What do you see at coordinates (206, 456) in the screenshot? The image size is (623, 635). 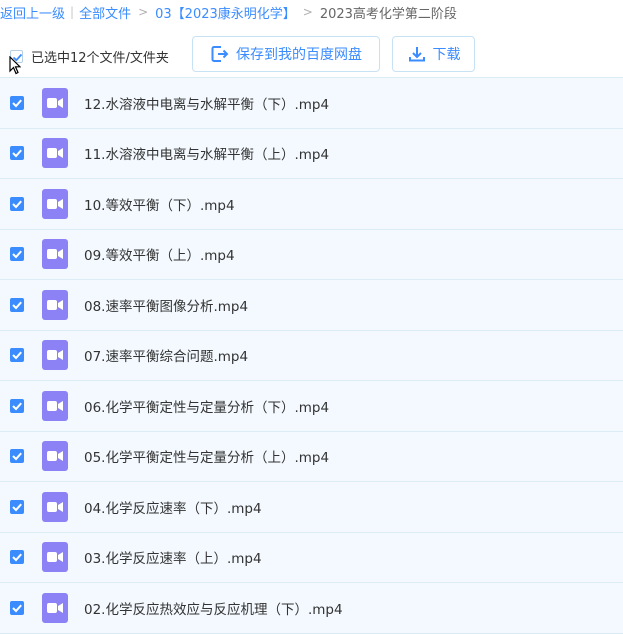 I see `file-name: 05.化学平衡定性与定量分析（上）.mp4` at bounding box center [206, 456].